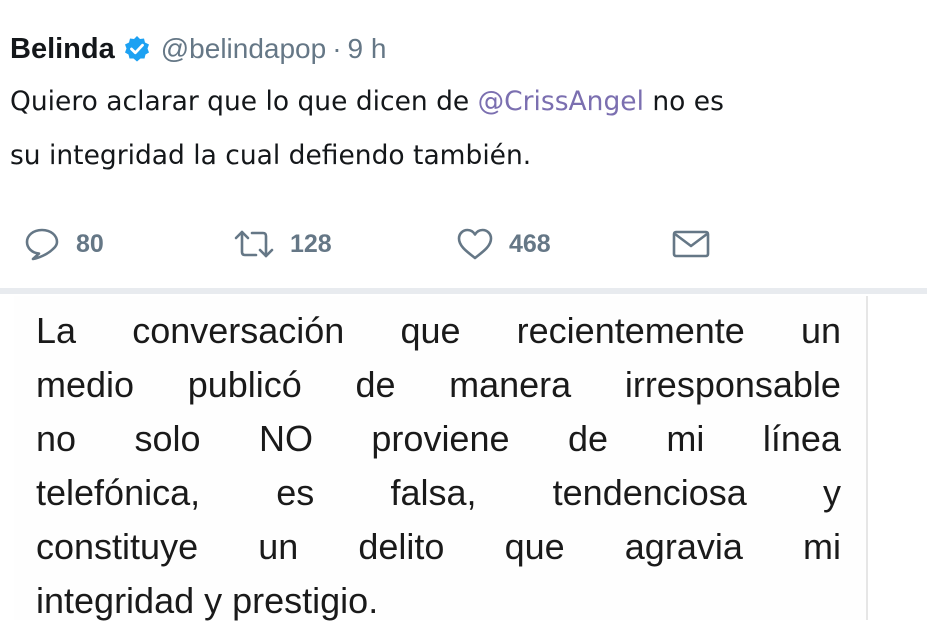  Describe the element at coordinates (463, 291) in the screenshot. I see `section-divider` at that location.